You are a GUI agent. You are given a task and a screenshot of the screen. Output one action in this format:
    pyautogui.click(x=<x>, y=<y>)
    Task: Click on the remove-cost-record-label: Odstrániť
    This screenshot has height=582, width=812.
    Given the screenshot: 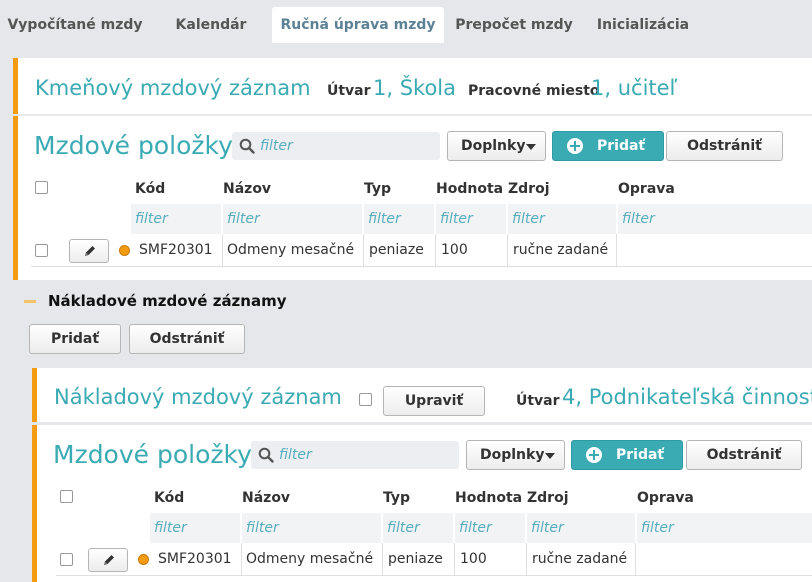 What is the action you would take?
    pyautogui.click(x=187, y=339)
    